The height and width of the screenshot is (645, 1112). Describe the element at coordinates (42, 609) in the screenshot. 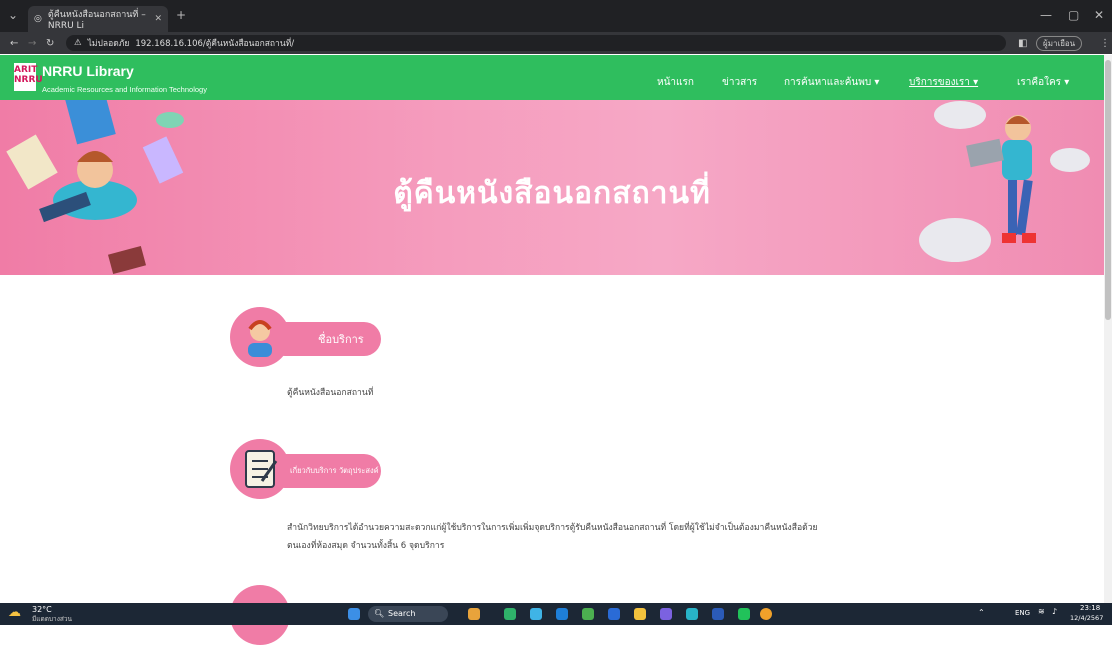

I see `weather-temp: 32°C` at that location.